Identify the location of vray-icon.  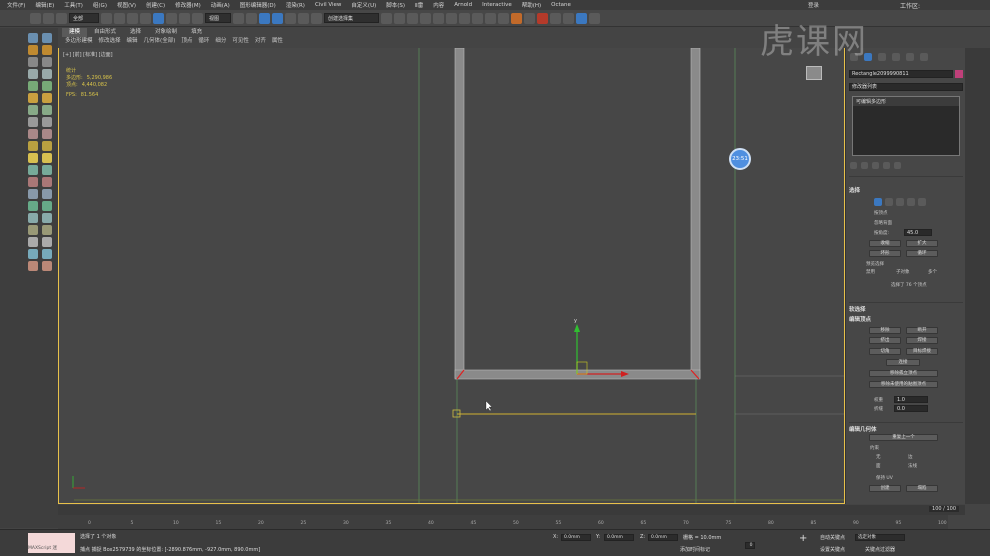
(542, 18).